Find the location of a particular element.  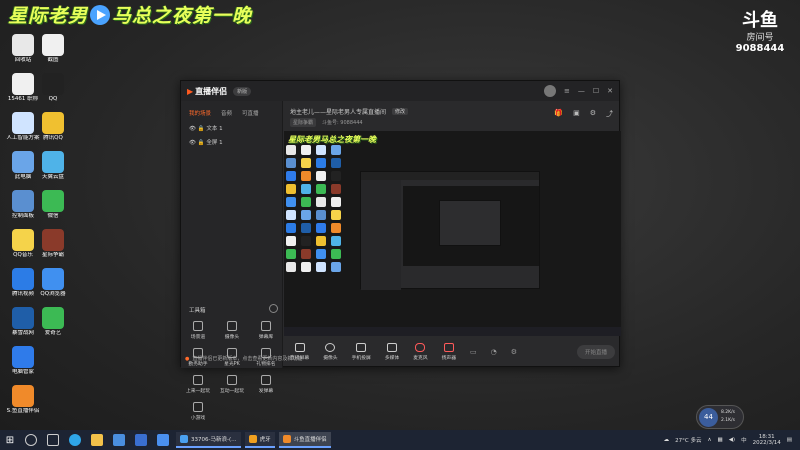

record-icon: ▣ is located at coordinates (576, 114).